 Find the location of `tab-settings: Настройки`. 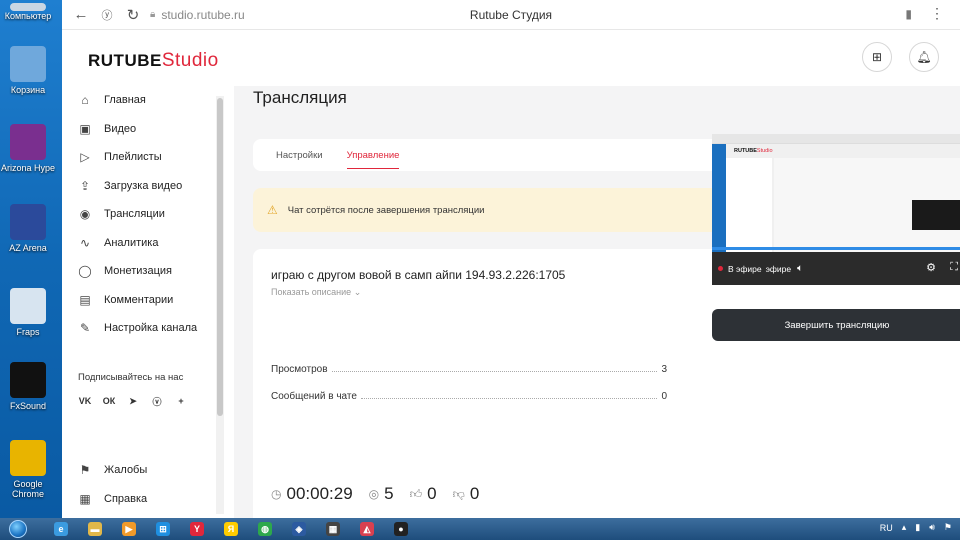

tab-settings: Настройки is located at coordinates (299, 155).